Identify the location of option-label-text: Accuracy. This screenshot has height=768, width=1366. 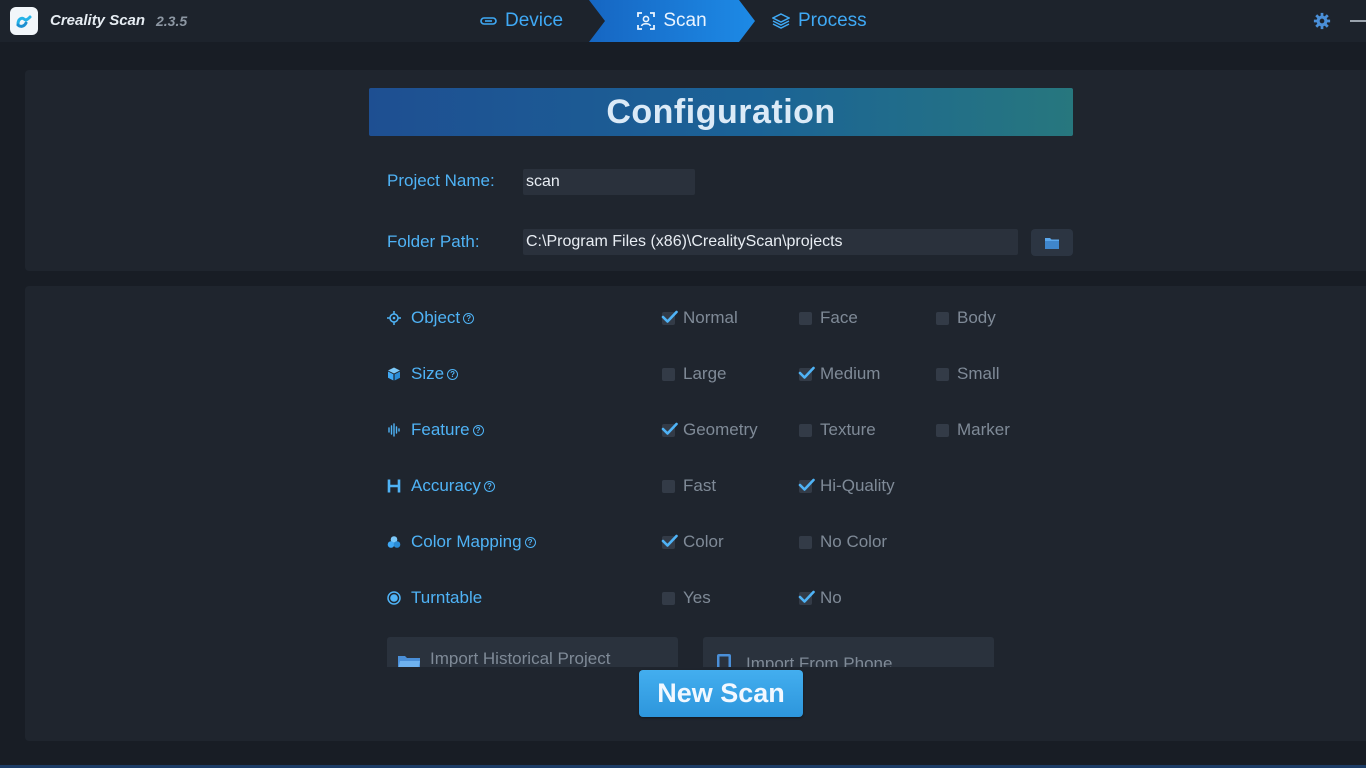
(446, 485).